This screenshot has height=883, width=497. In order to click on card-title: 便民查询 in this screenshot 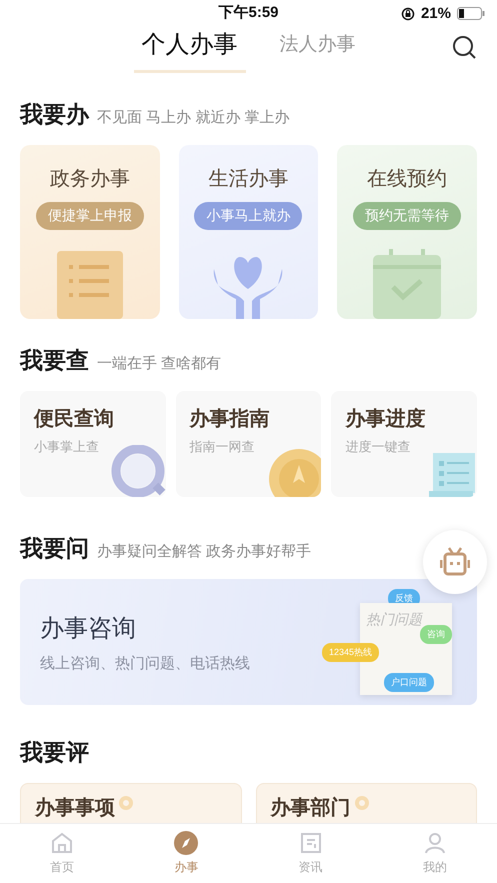, I will do `click(74, 419)`.